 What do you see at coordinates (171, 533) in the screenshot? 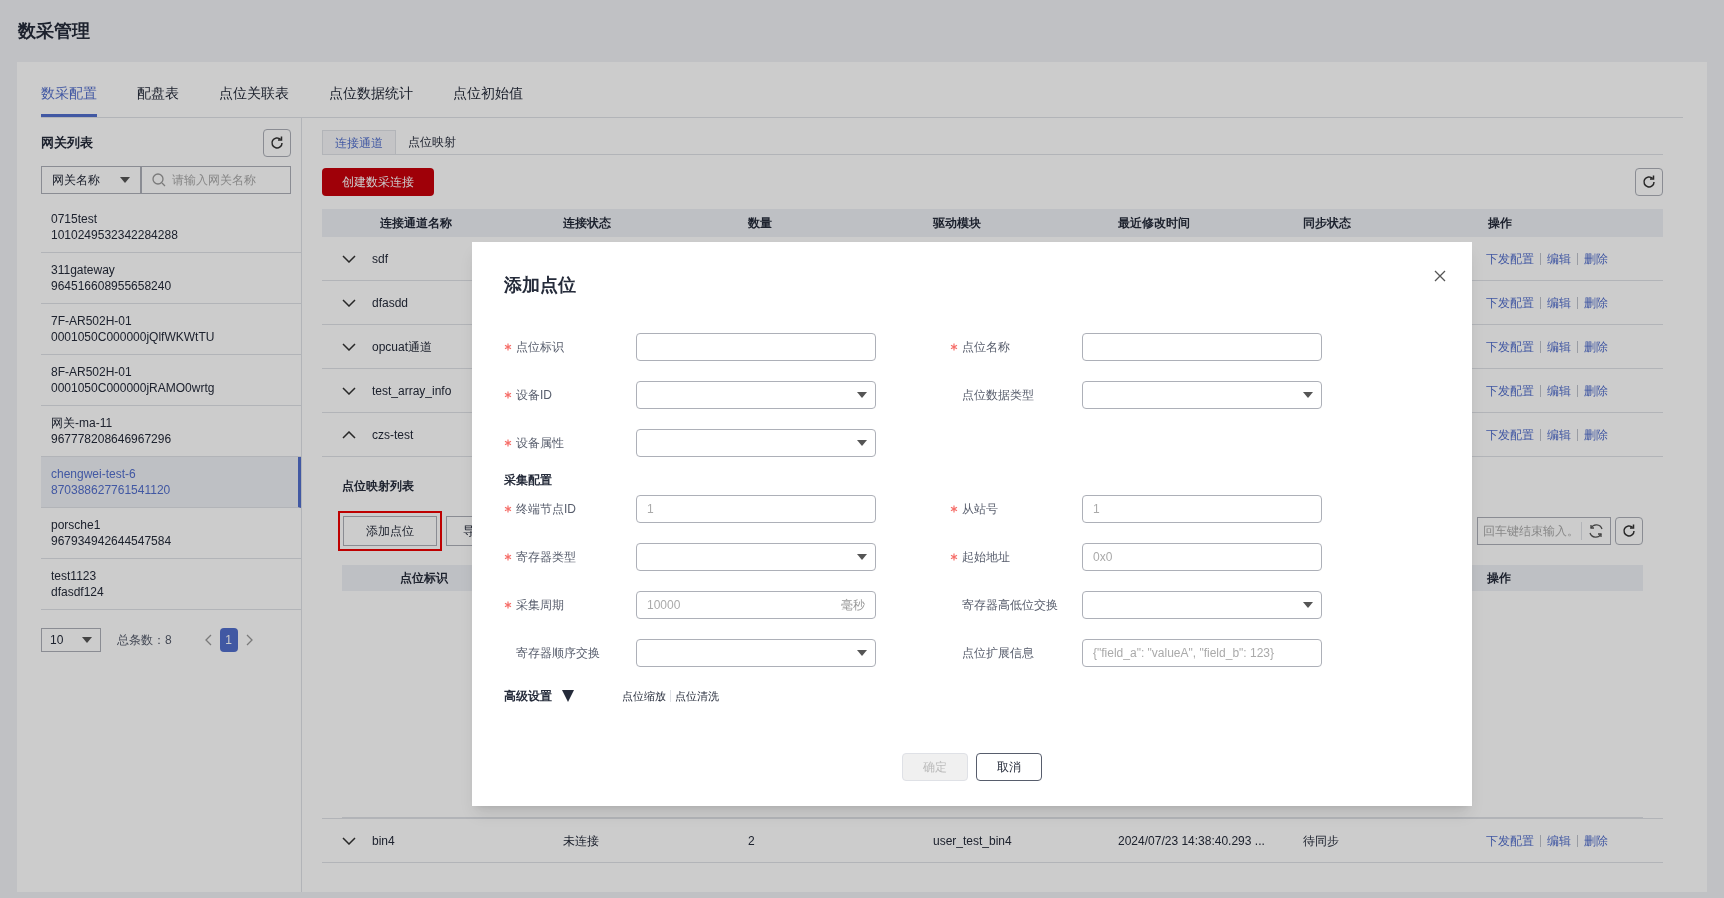
I see `gateway-item: porsche1 967934942644547584` at bounding box center [171, 533].